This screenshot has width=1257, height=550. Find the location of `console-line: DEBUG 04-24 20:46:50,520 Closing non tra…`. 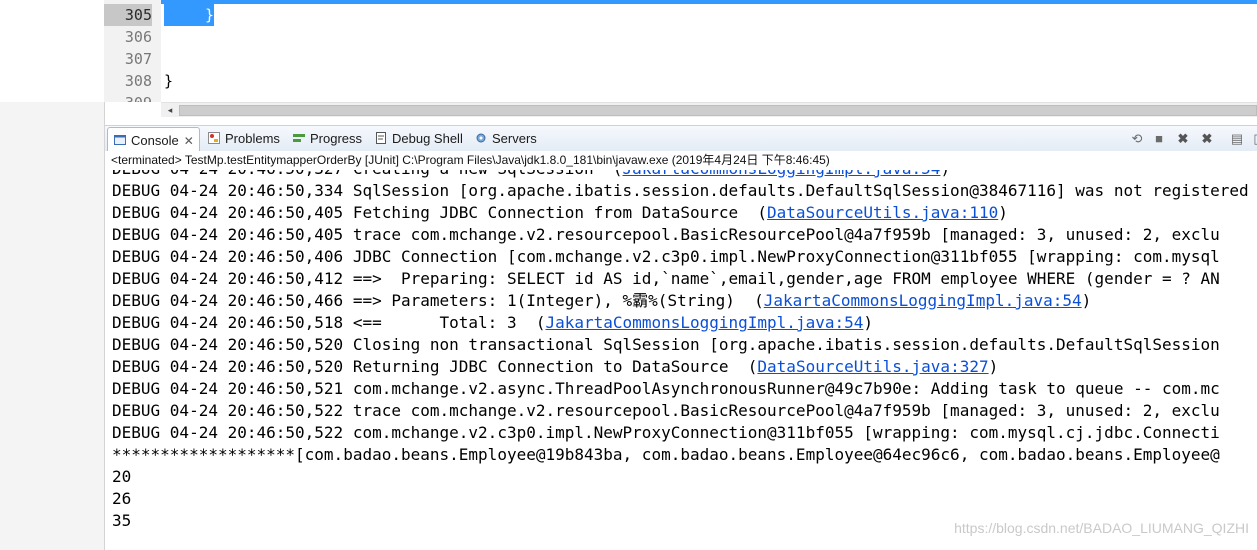

console-line: DEBUG 04-24 20:46:50,520 Closing non tra… is located at coordinates (666, 345).